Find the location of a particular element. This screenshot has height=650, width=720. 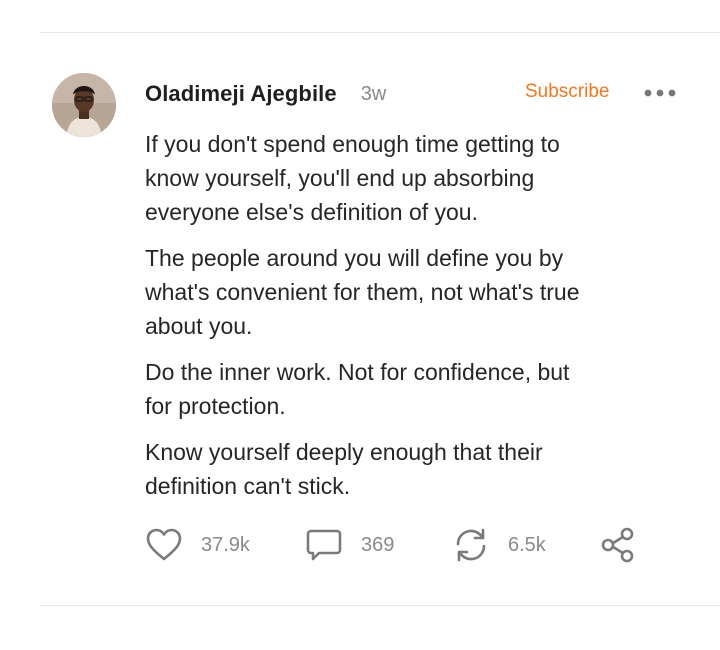

subscribe-button: Subscribe is located at coordinates (567, 92).